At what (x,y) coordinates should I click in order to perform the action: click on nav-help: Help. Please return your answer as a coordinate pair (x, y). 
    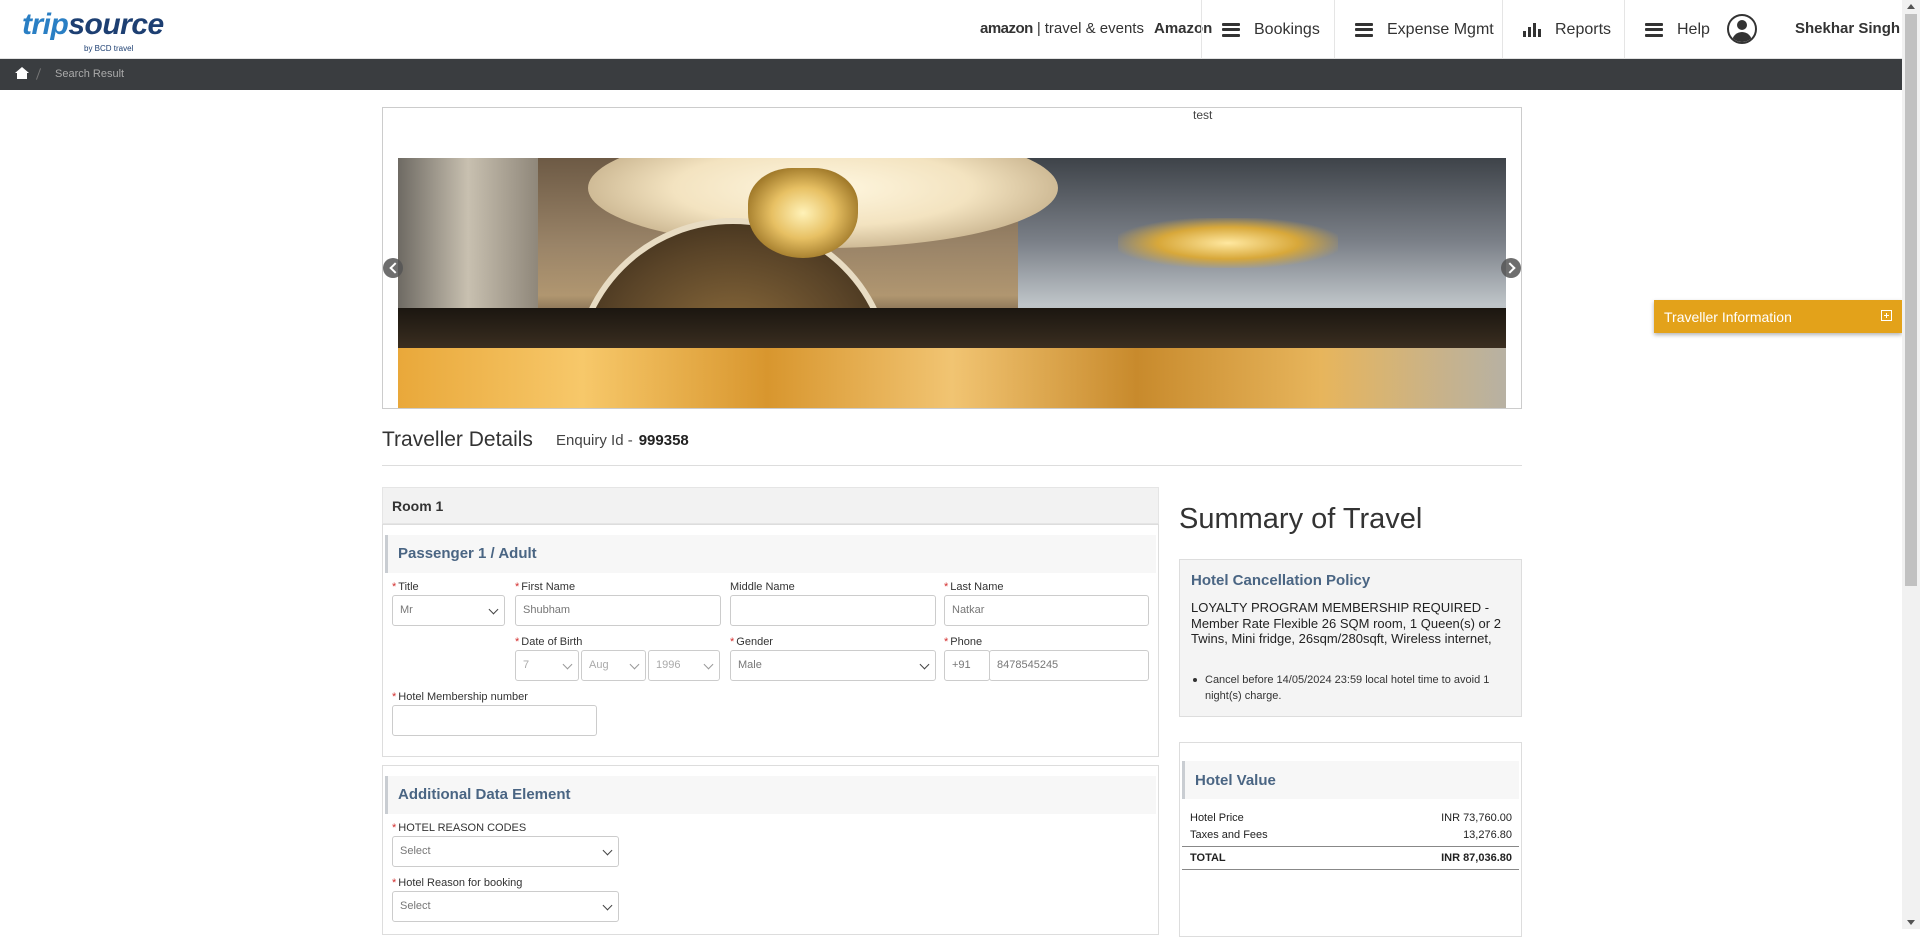
    Looking at the image, I should click on (1677, 29).